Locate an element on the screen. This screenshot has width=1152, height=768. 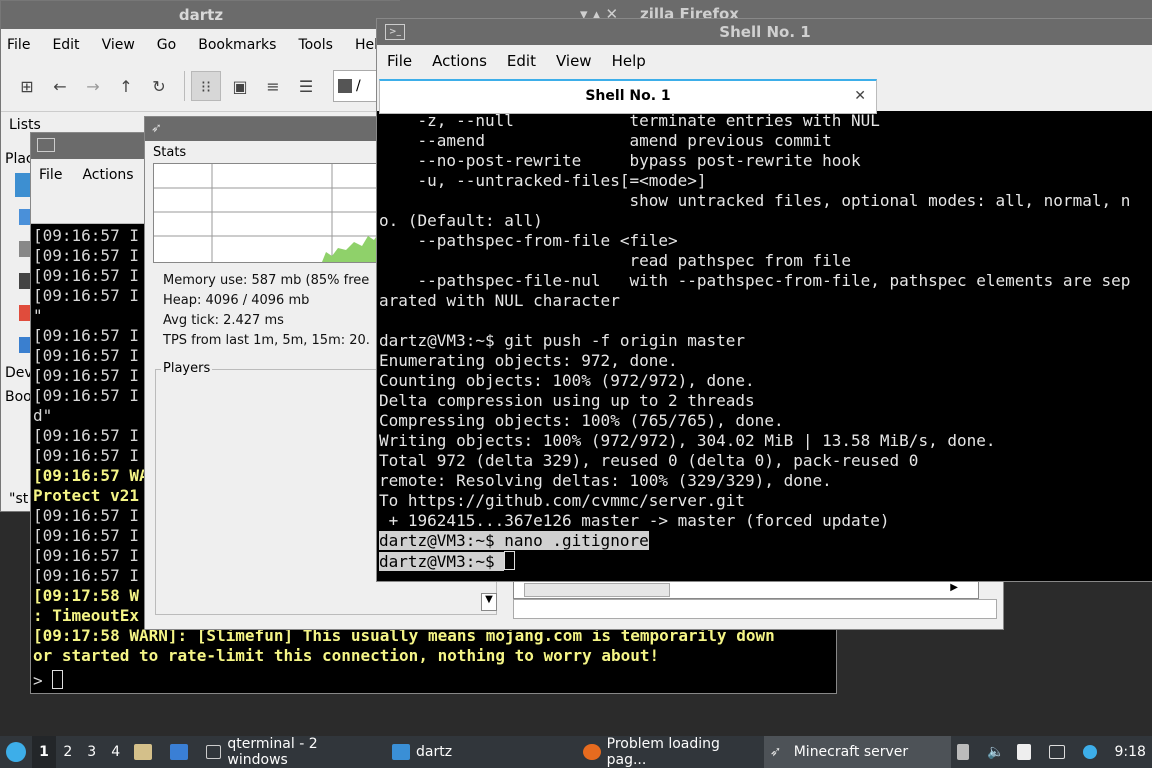
thumbnail-view-icon: ▣ is located at coordinates (240, 86).